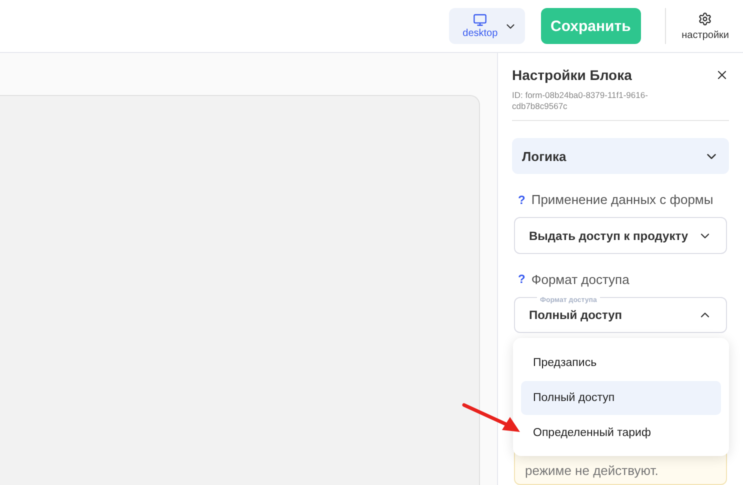 The image size is (743, 485). What do you see at coordinates (622, 200) in the screenshot?
I see `field-label: Применение данных с формы` at bounding box center [622, 200].